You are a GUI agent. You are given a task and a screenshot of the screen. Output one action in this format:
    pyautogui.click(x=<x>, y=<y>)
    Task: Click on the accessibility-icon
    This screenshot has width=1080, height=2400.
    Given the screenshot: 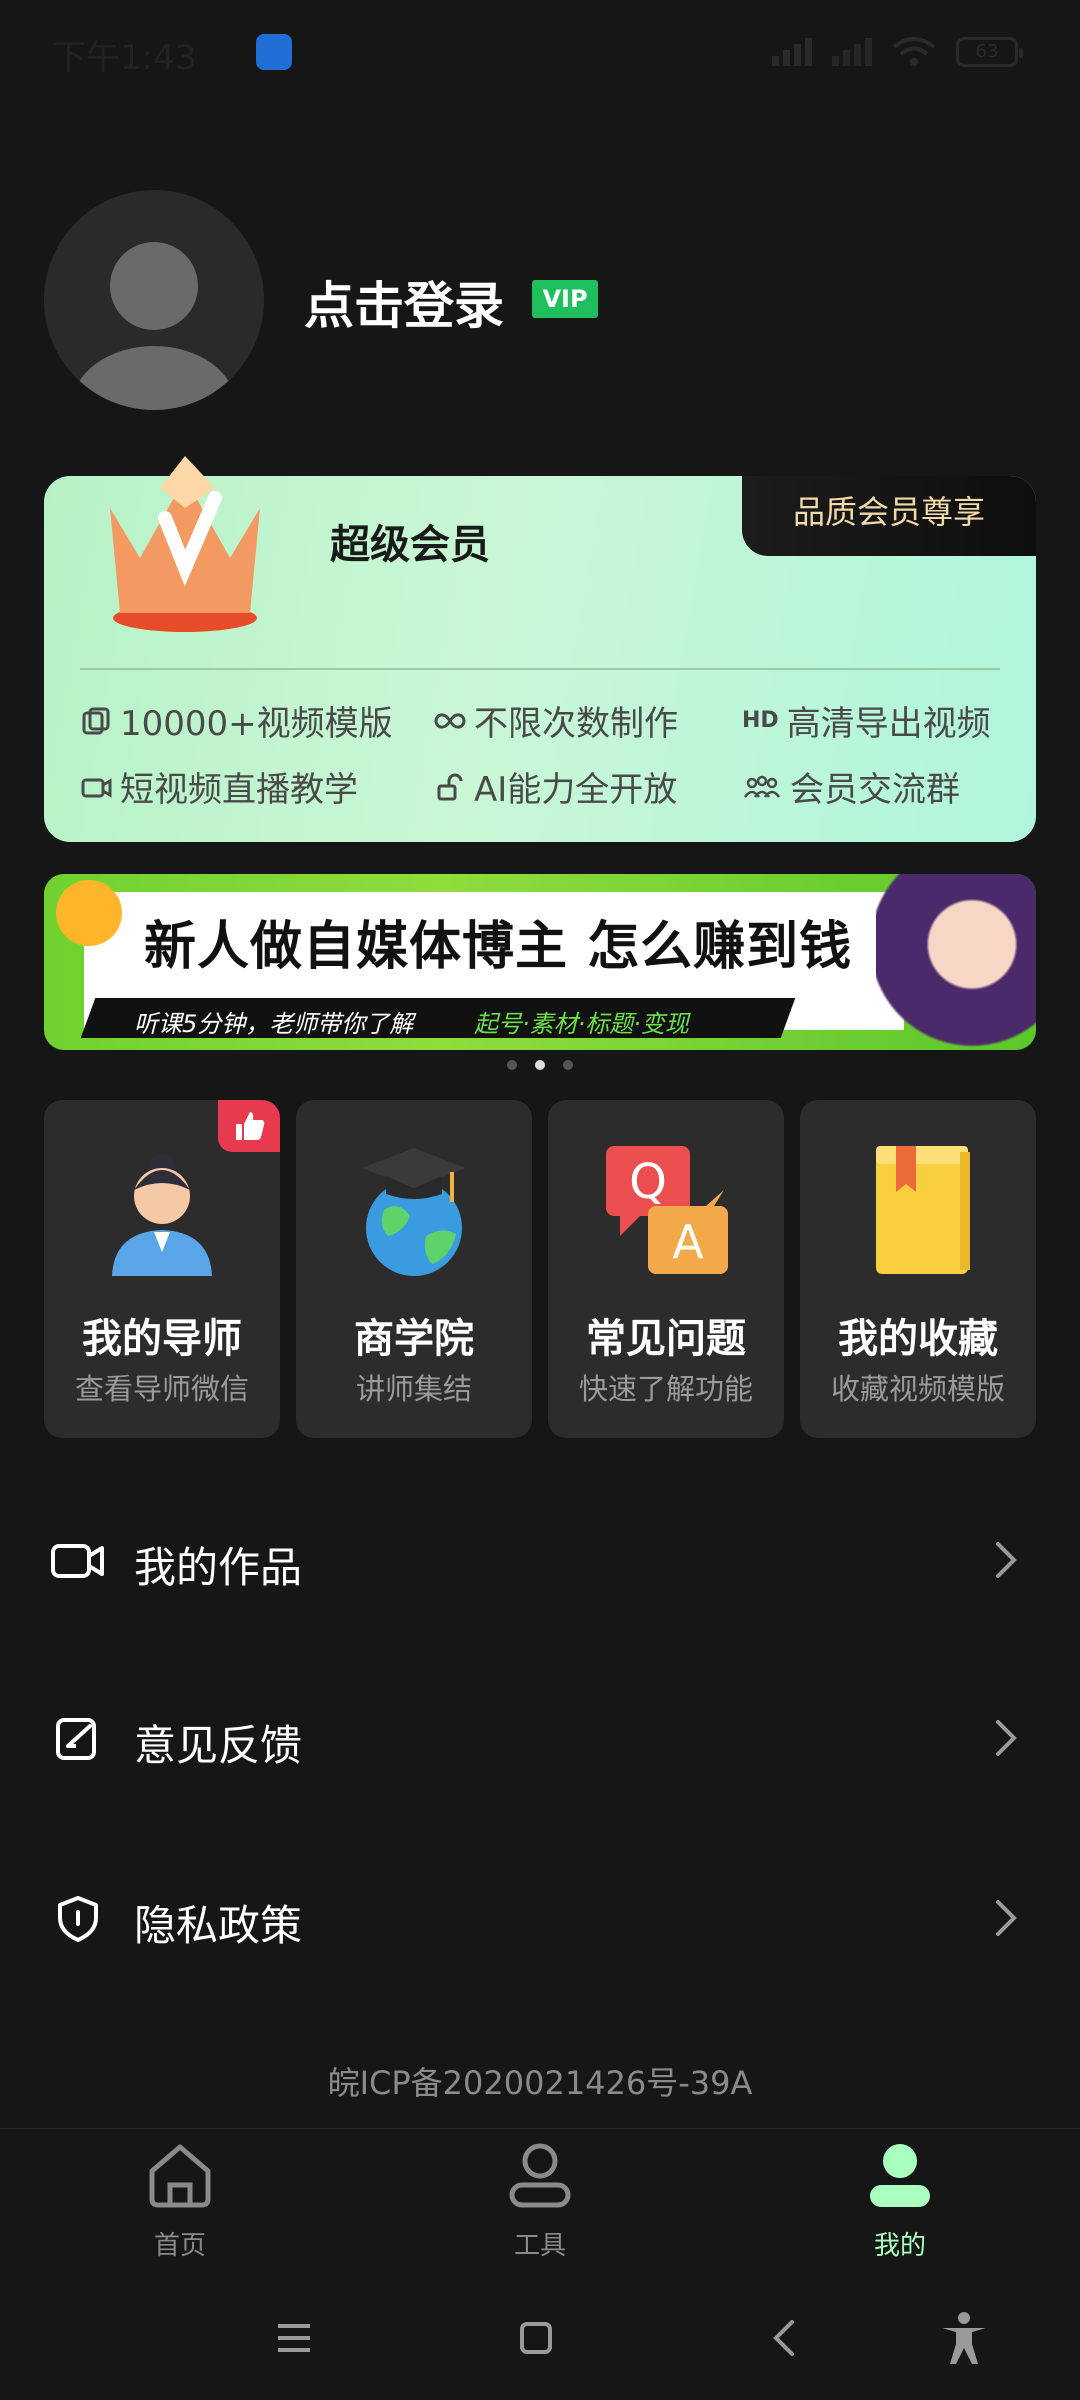 What is the action you would take?
    pyautogui.click(x=964, y=2338)
    